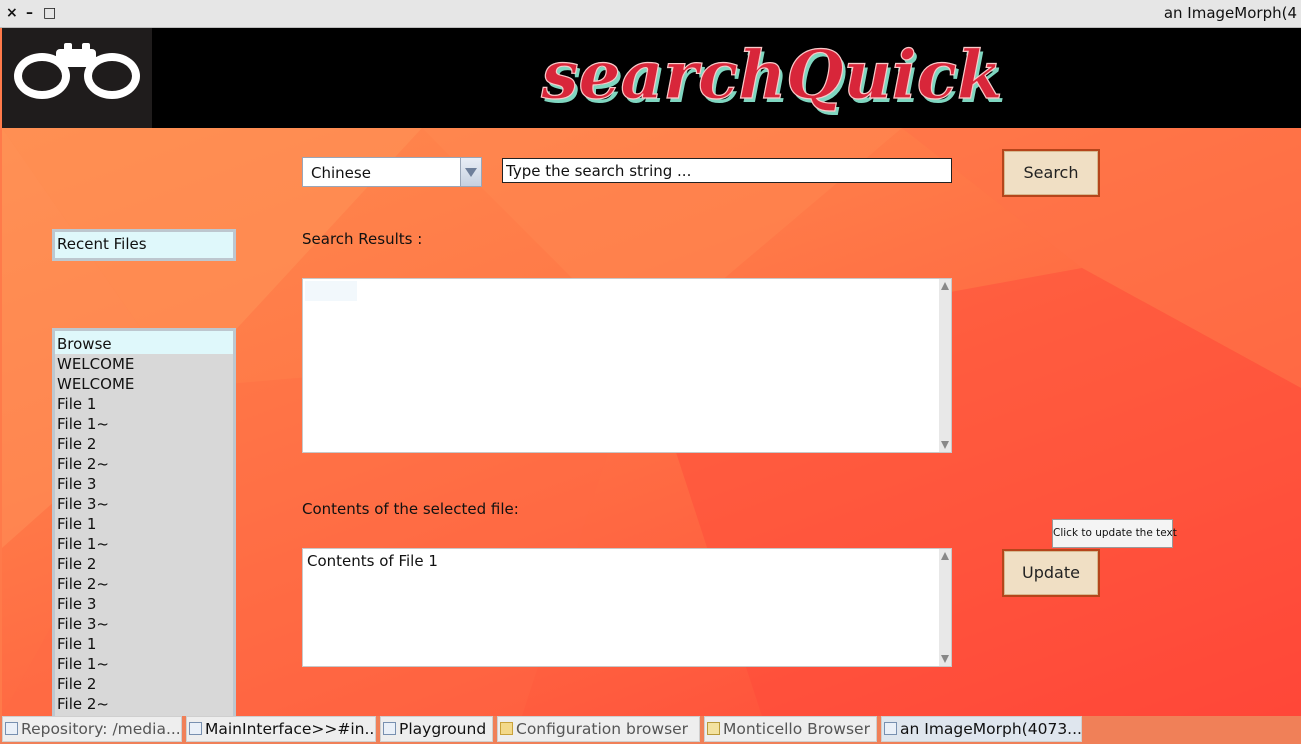 The width and height of the screenshot is (1301, 744). Describe the element at coordinates (372, 561) in the screenshot. I see `file-contents-text: Contents of File 1` at that location.